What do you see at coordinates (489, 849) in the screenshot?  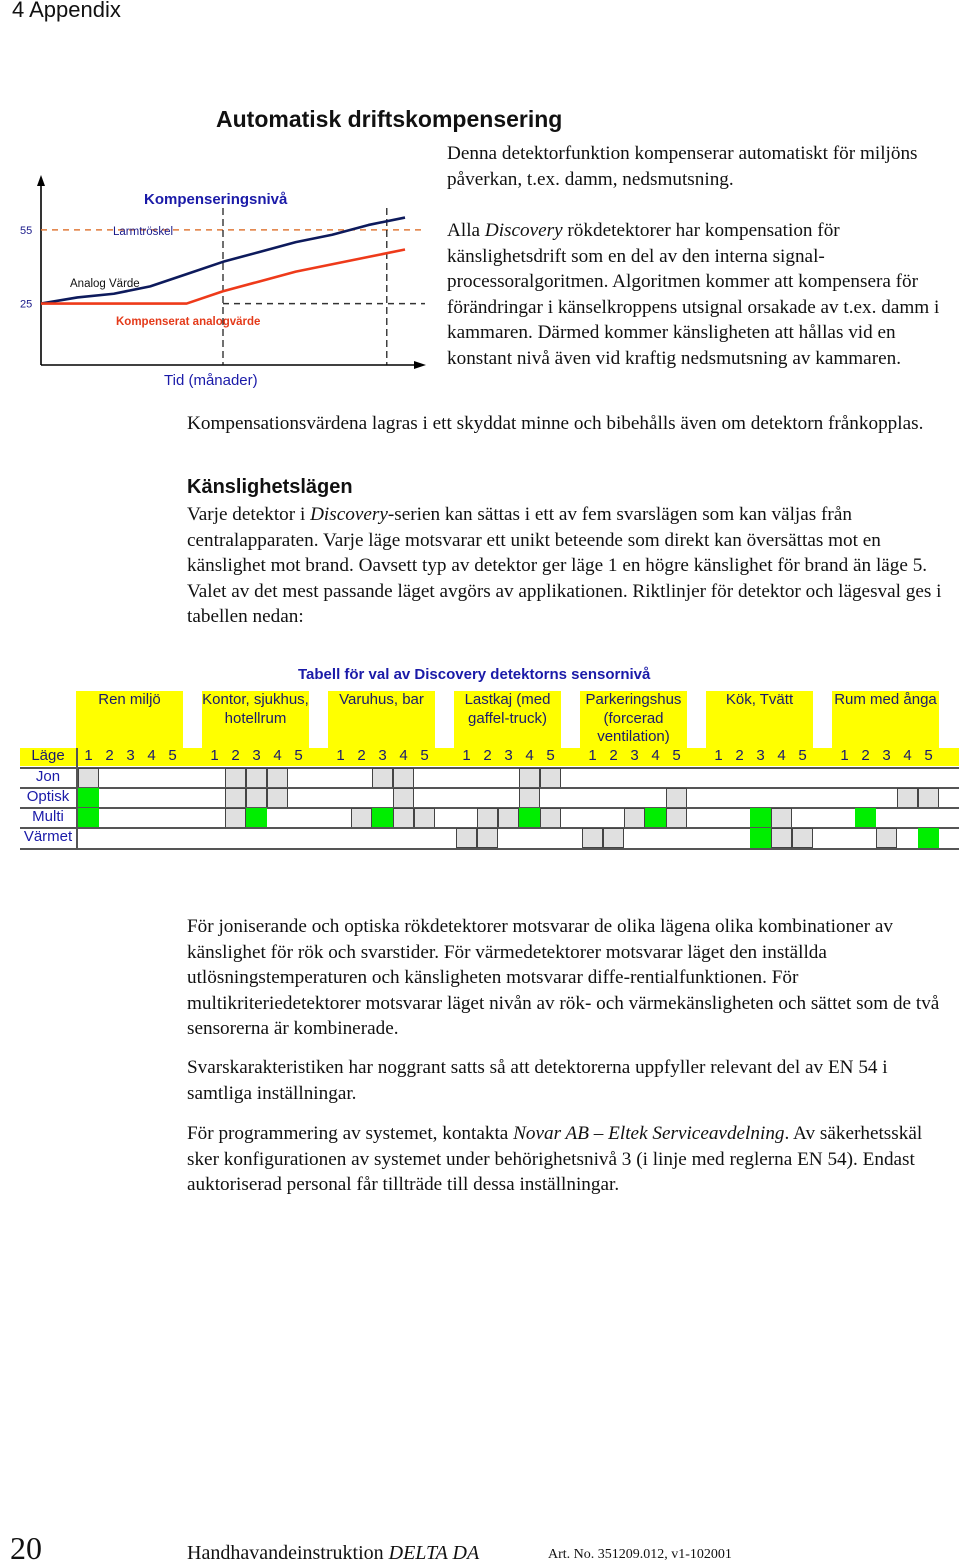 I see `table-bottom-border` at bounding box center [489, 849].